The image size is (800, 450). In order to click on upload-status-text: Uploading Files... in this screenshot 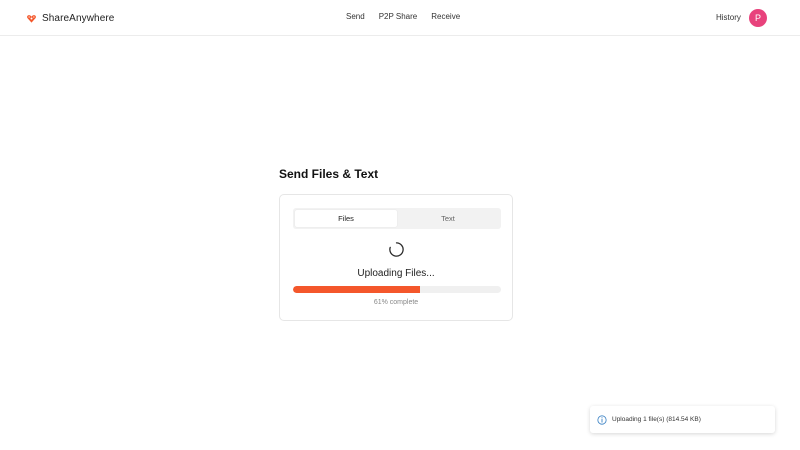, I will do `click(396, 273)`.